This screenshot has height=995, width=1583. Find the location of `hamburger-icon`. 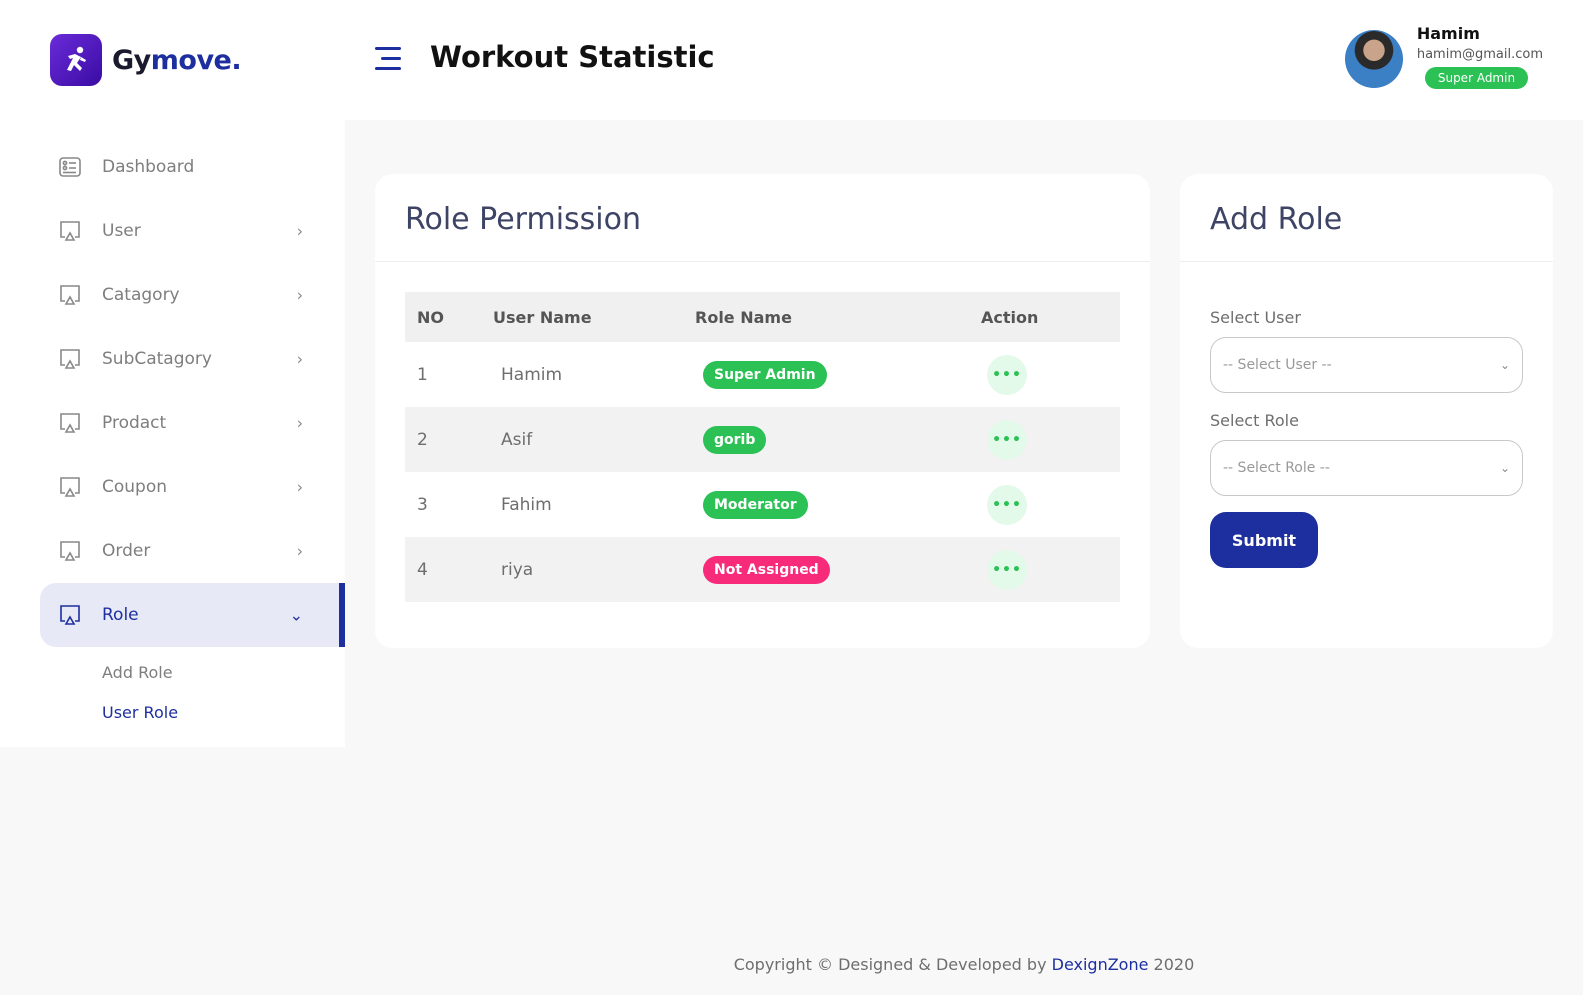

hamburger-icon is located at coordinates (388, 62).